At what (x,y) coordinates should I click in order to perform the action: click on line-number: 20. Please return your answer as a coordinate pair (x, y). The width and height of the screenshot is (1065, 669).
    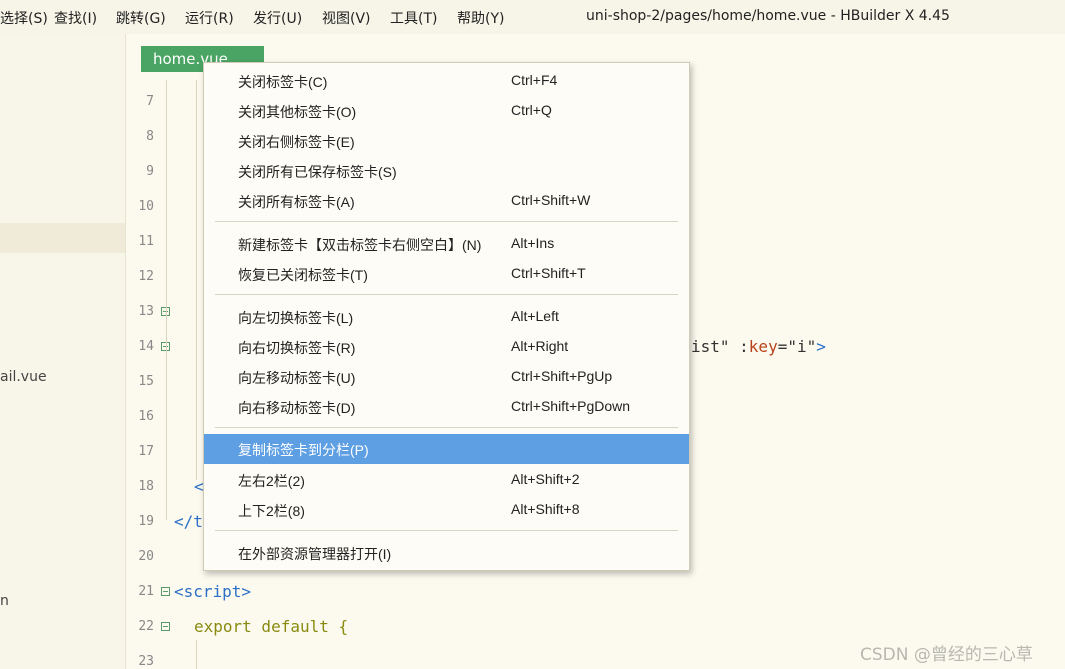
    Looking at the image, I should click on (146, 556).